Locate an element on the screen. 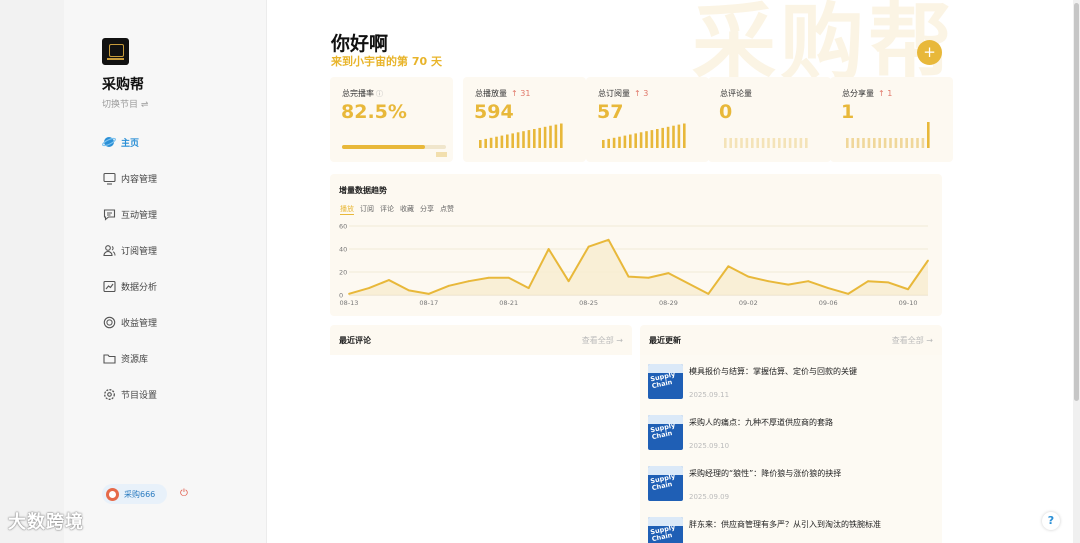  add-button: + is located at coordinates (929, 52).